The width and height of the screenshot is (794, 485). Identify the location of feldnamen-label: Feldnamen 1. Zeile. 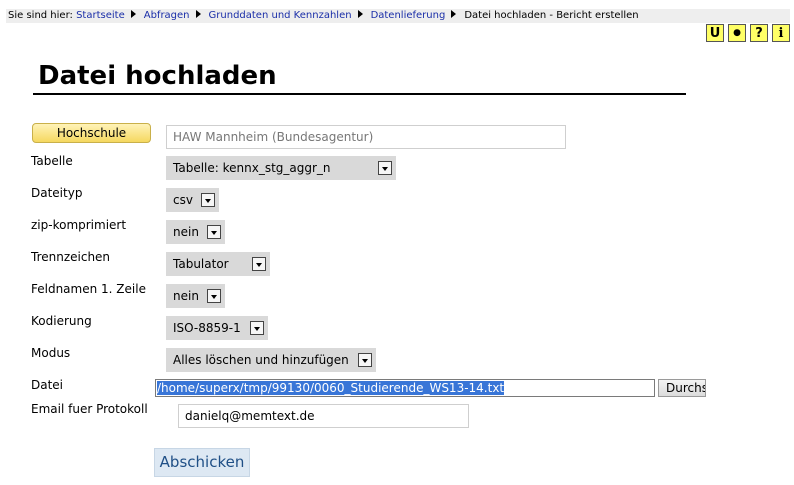
(88, 289).